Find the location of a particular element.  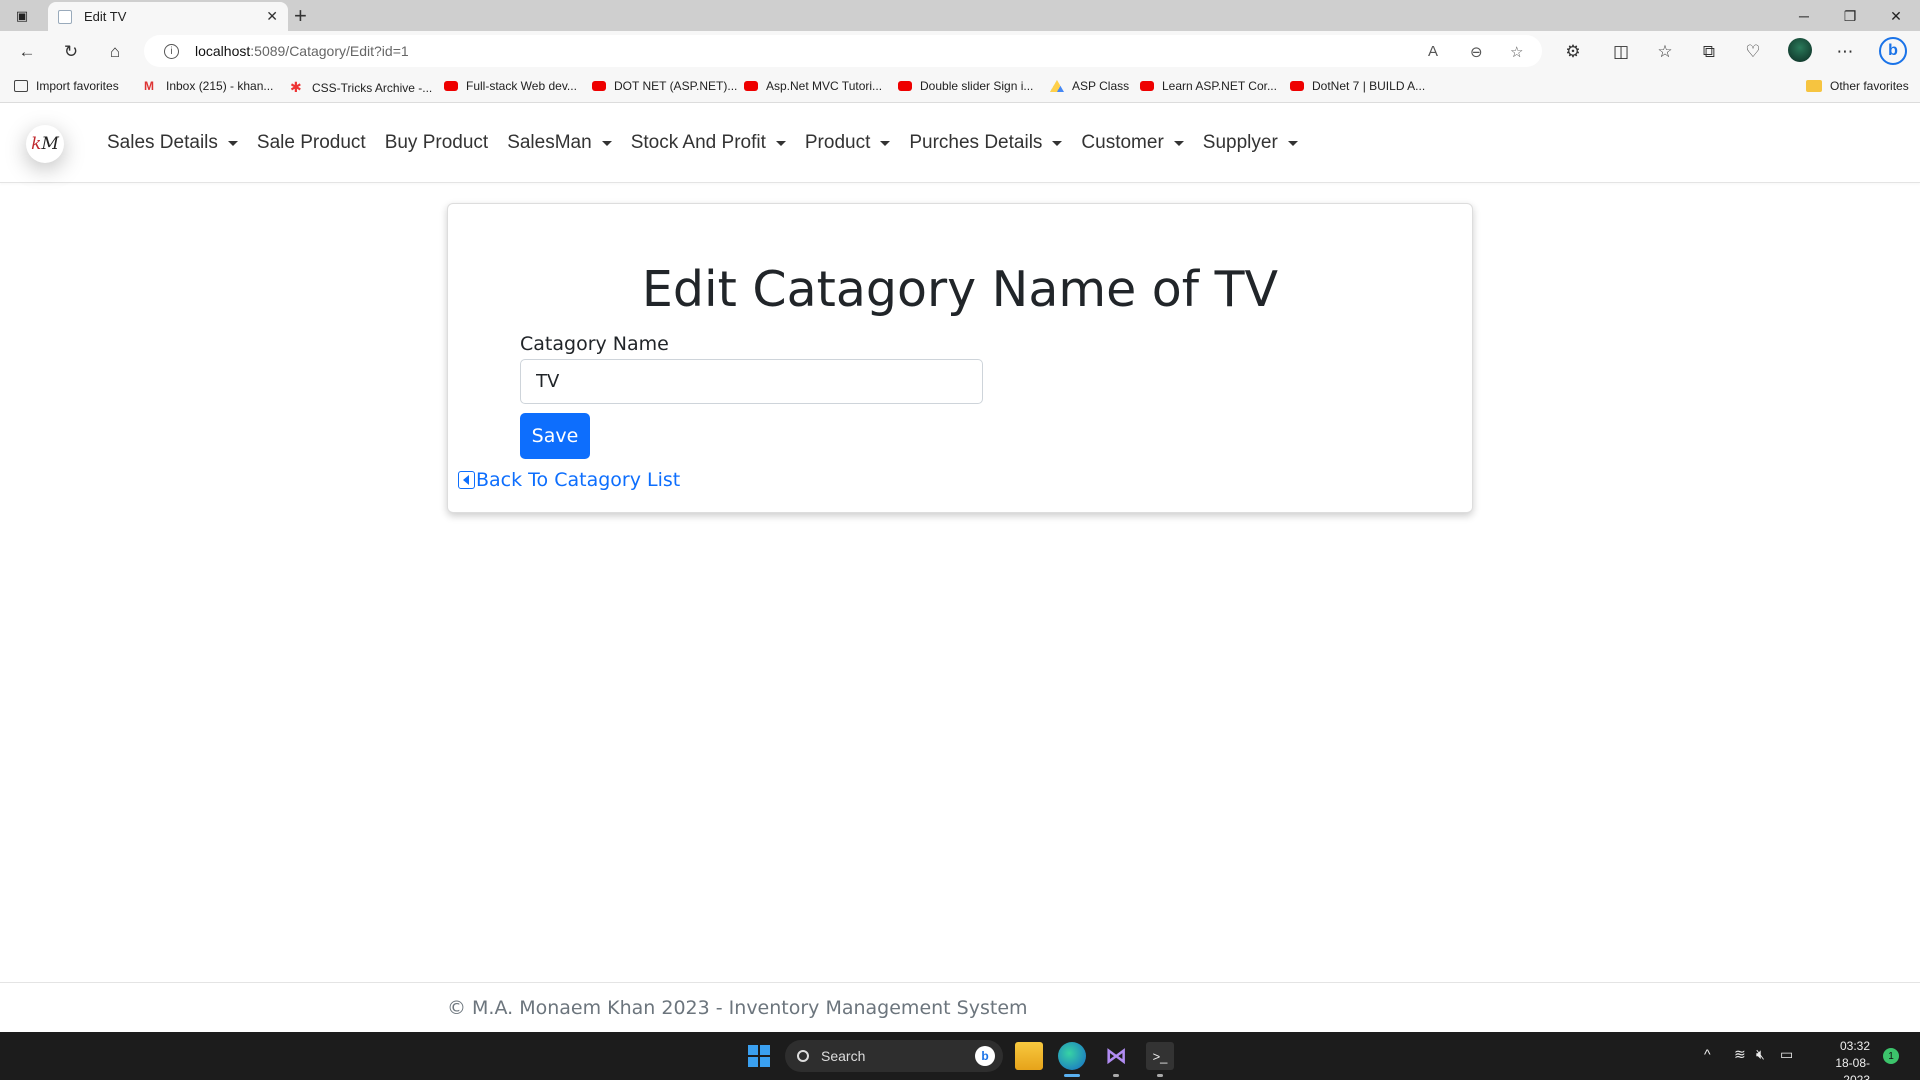

browser-tab: Edit TV ✕ is located at coordinates (168, 16).